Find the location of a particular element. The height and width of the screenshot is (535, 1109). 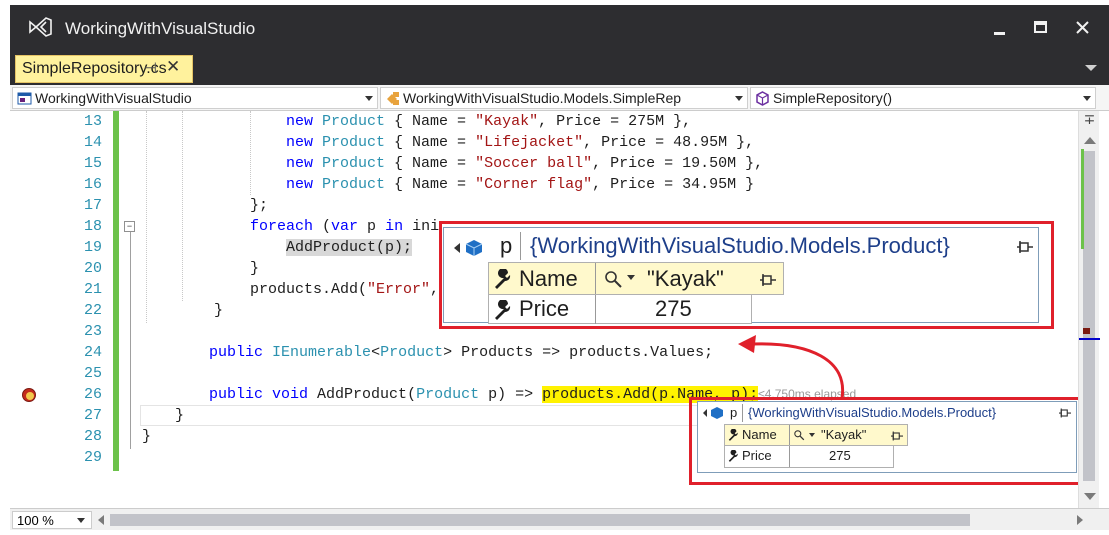

line-number: 16 is located at coordinates (92, 184).